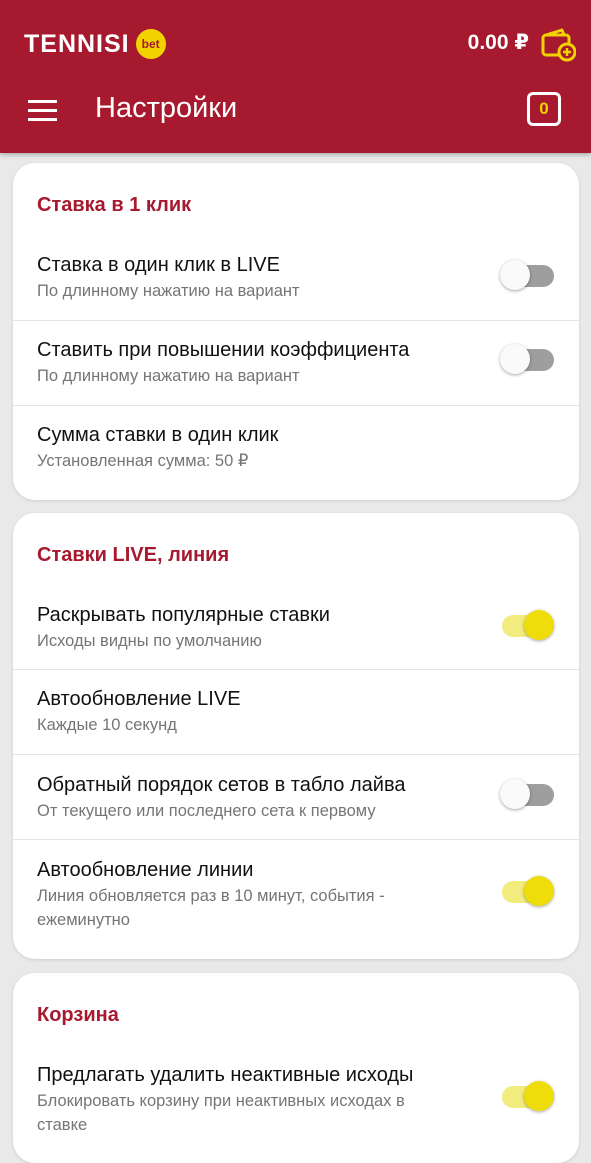 This screenshot has height=1163, width=591. What do you see at coordinates (225, 1075) in the screenshot?
I see `setting-title: Предлагать удалить неактивные исходы` at bounding box center [225, 1075].